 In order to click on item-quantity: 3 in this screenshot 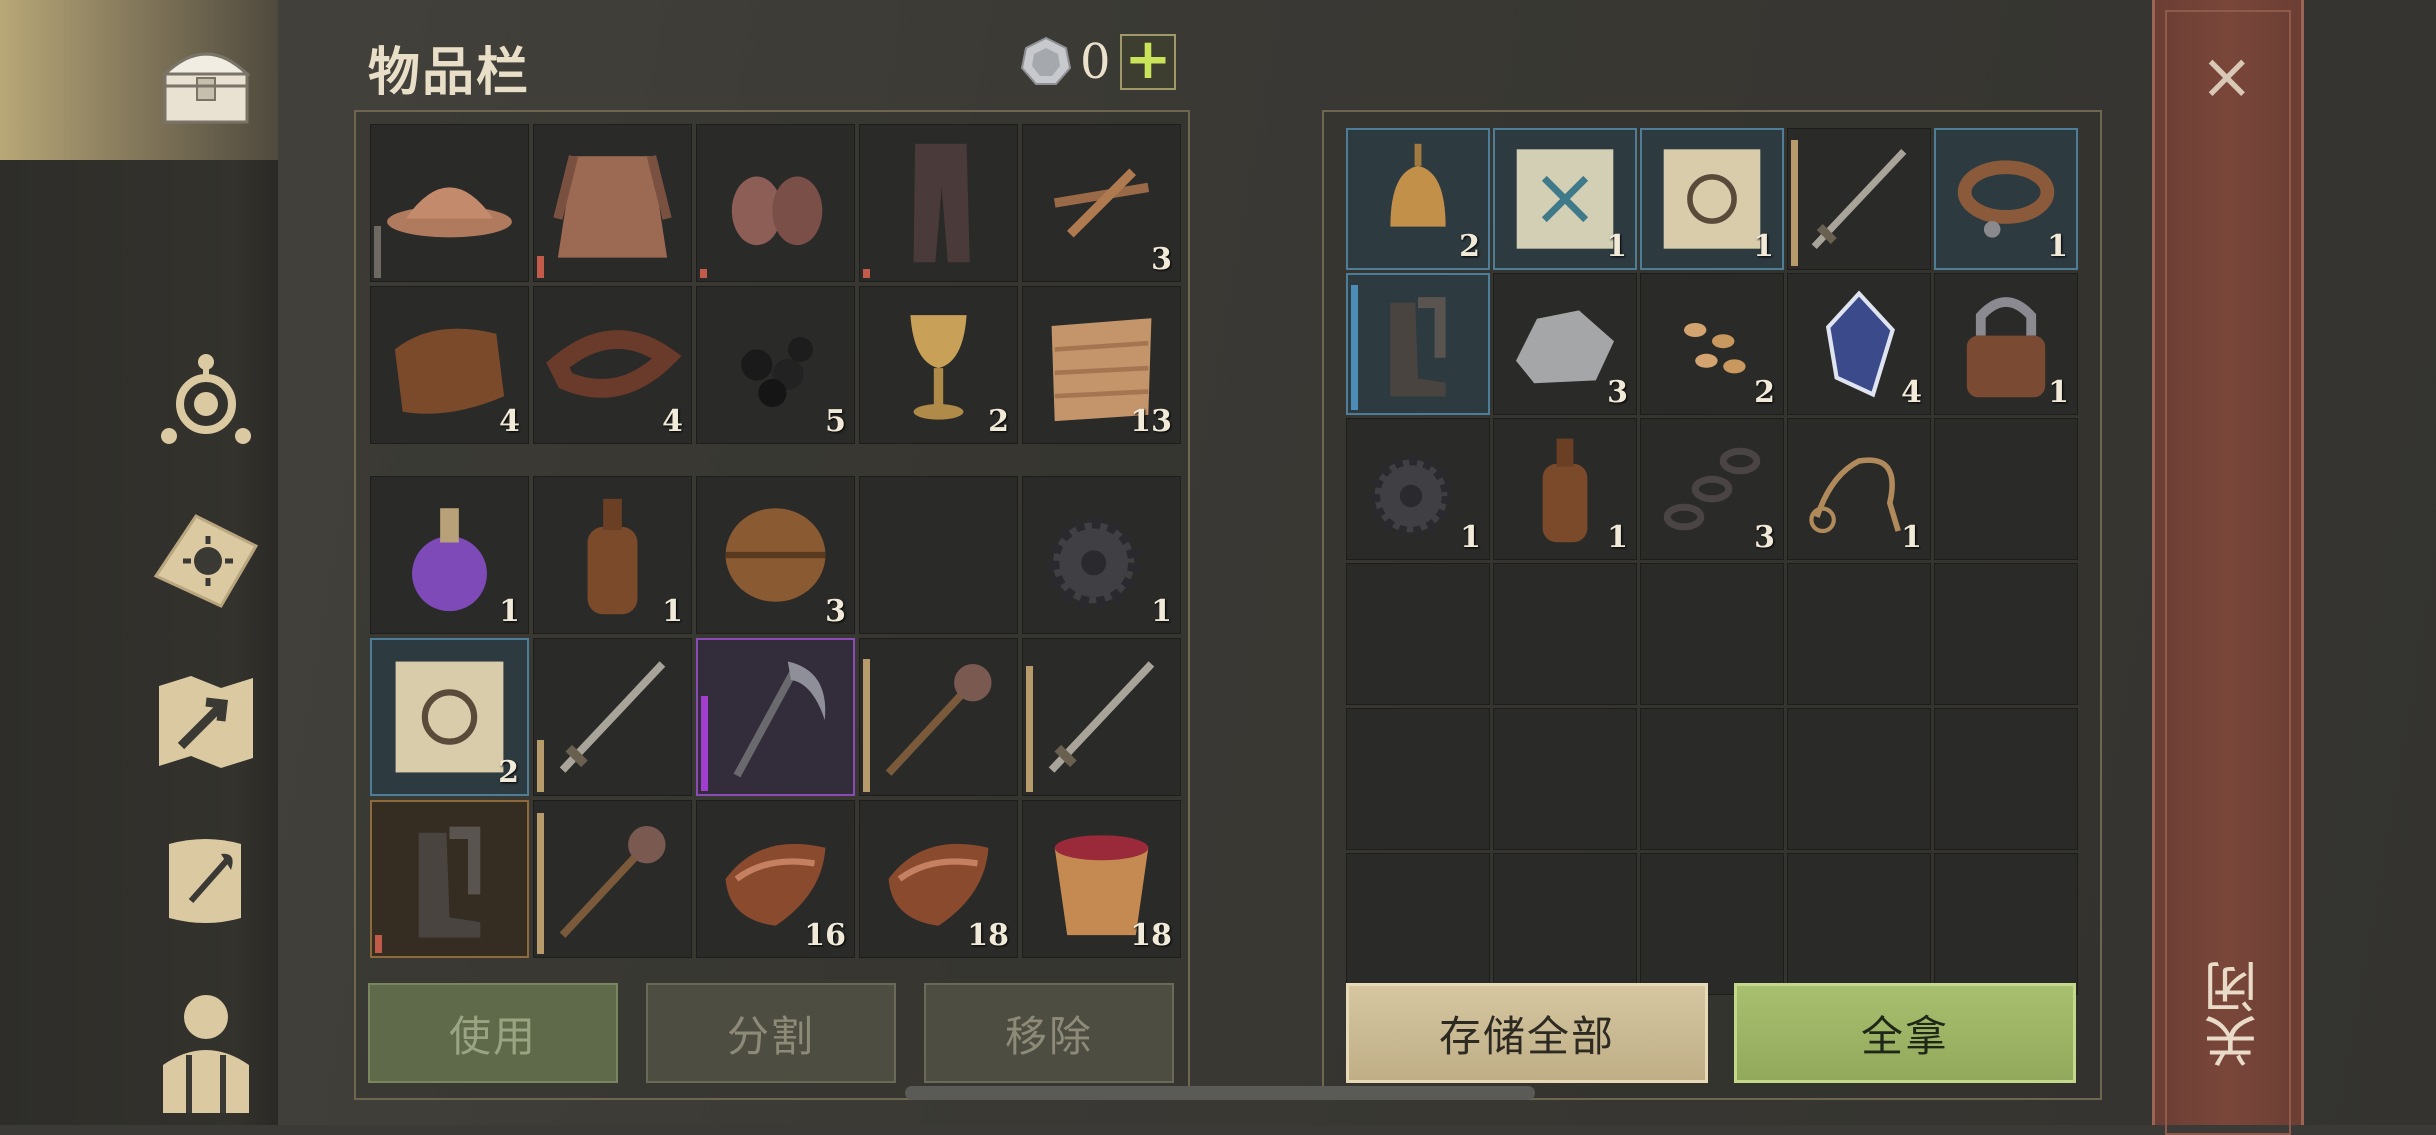, I will do `click(1617, 392)`.